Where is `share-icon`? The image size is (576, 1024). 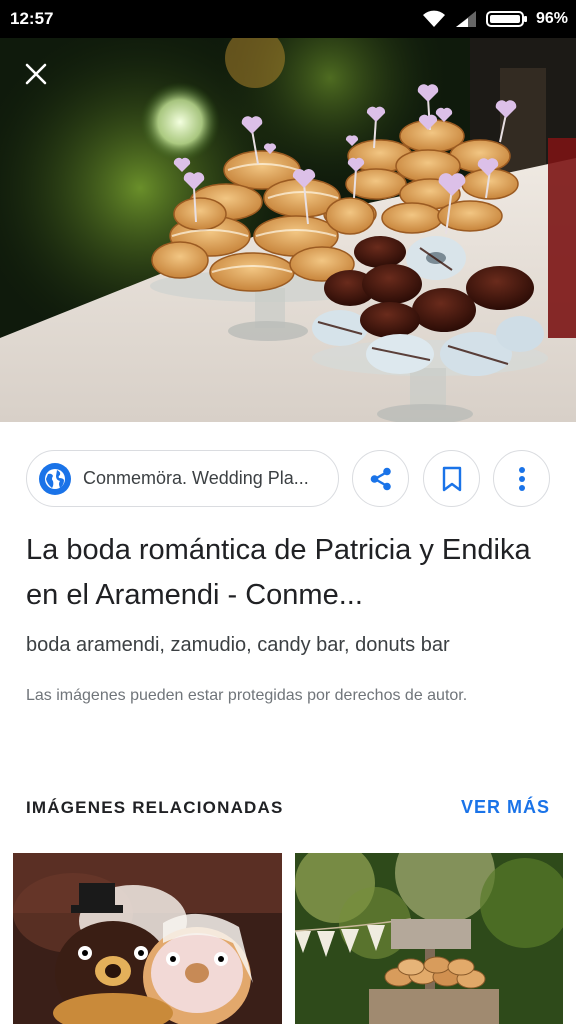 share-icon is located at coordinates (380, 478).